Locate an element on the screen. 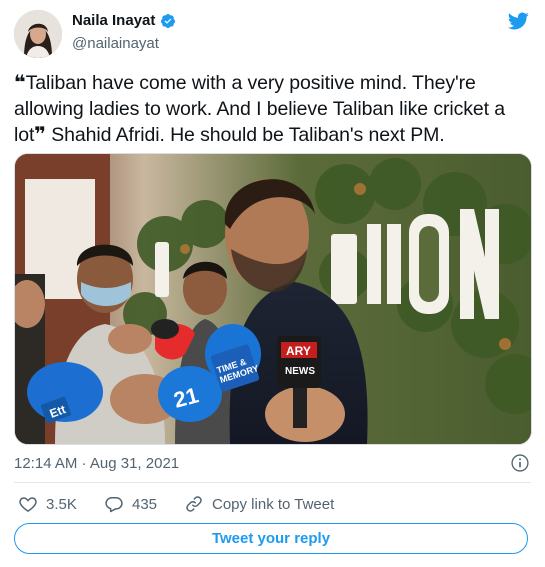 This screenshot has height=567, width=545. verified-badge-icon is located at coordinates (168, 20).